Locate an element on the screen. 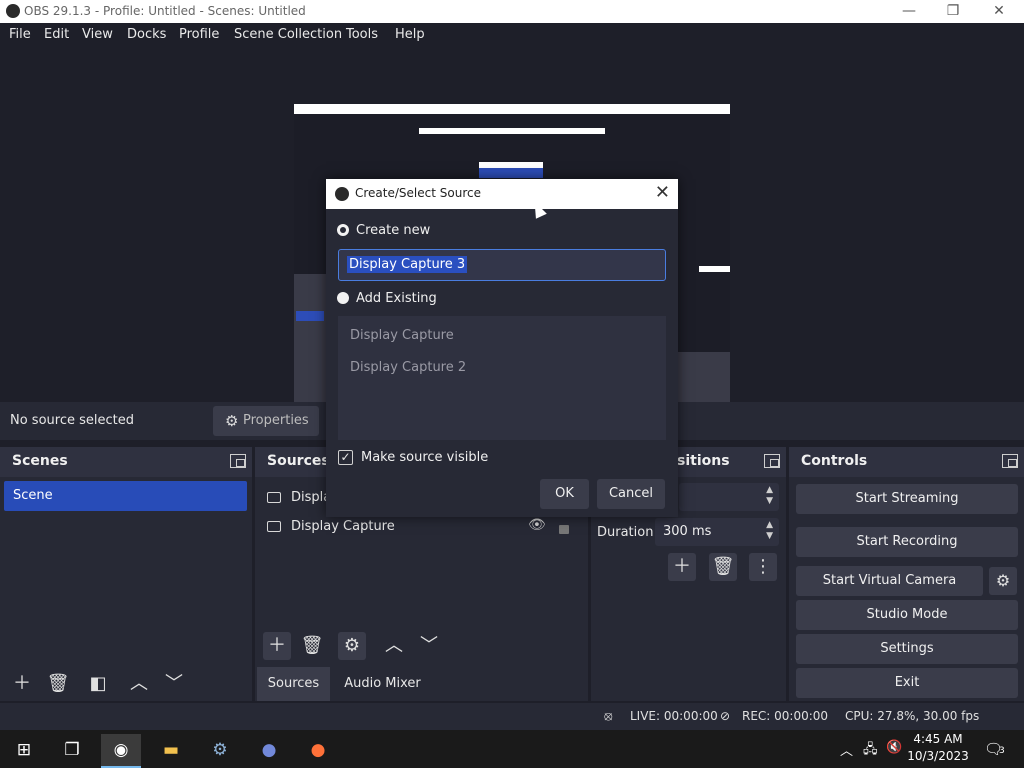 This screenshot has width=1024, height=768. monitor-icon is located at coordinates (274, 526).